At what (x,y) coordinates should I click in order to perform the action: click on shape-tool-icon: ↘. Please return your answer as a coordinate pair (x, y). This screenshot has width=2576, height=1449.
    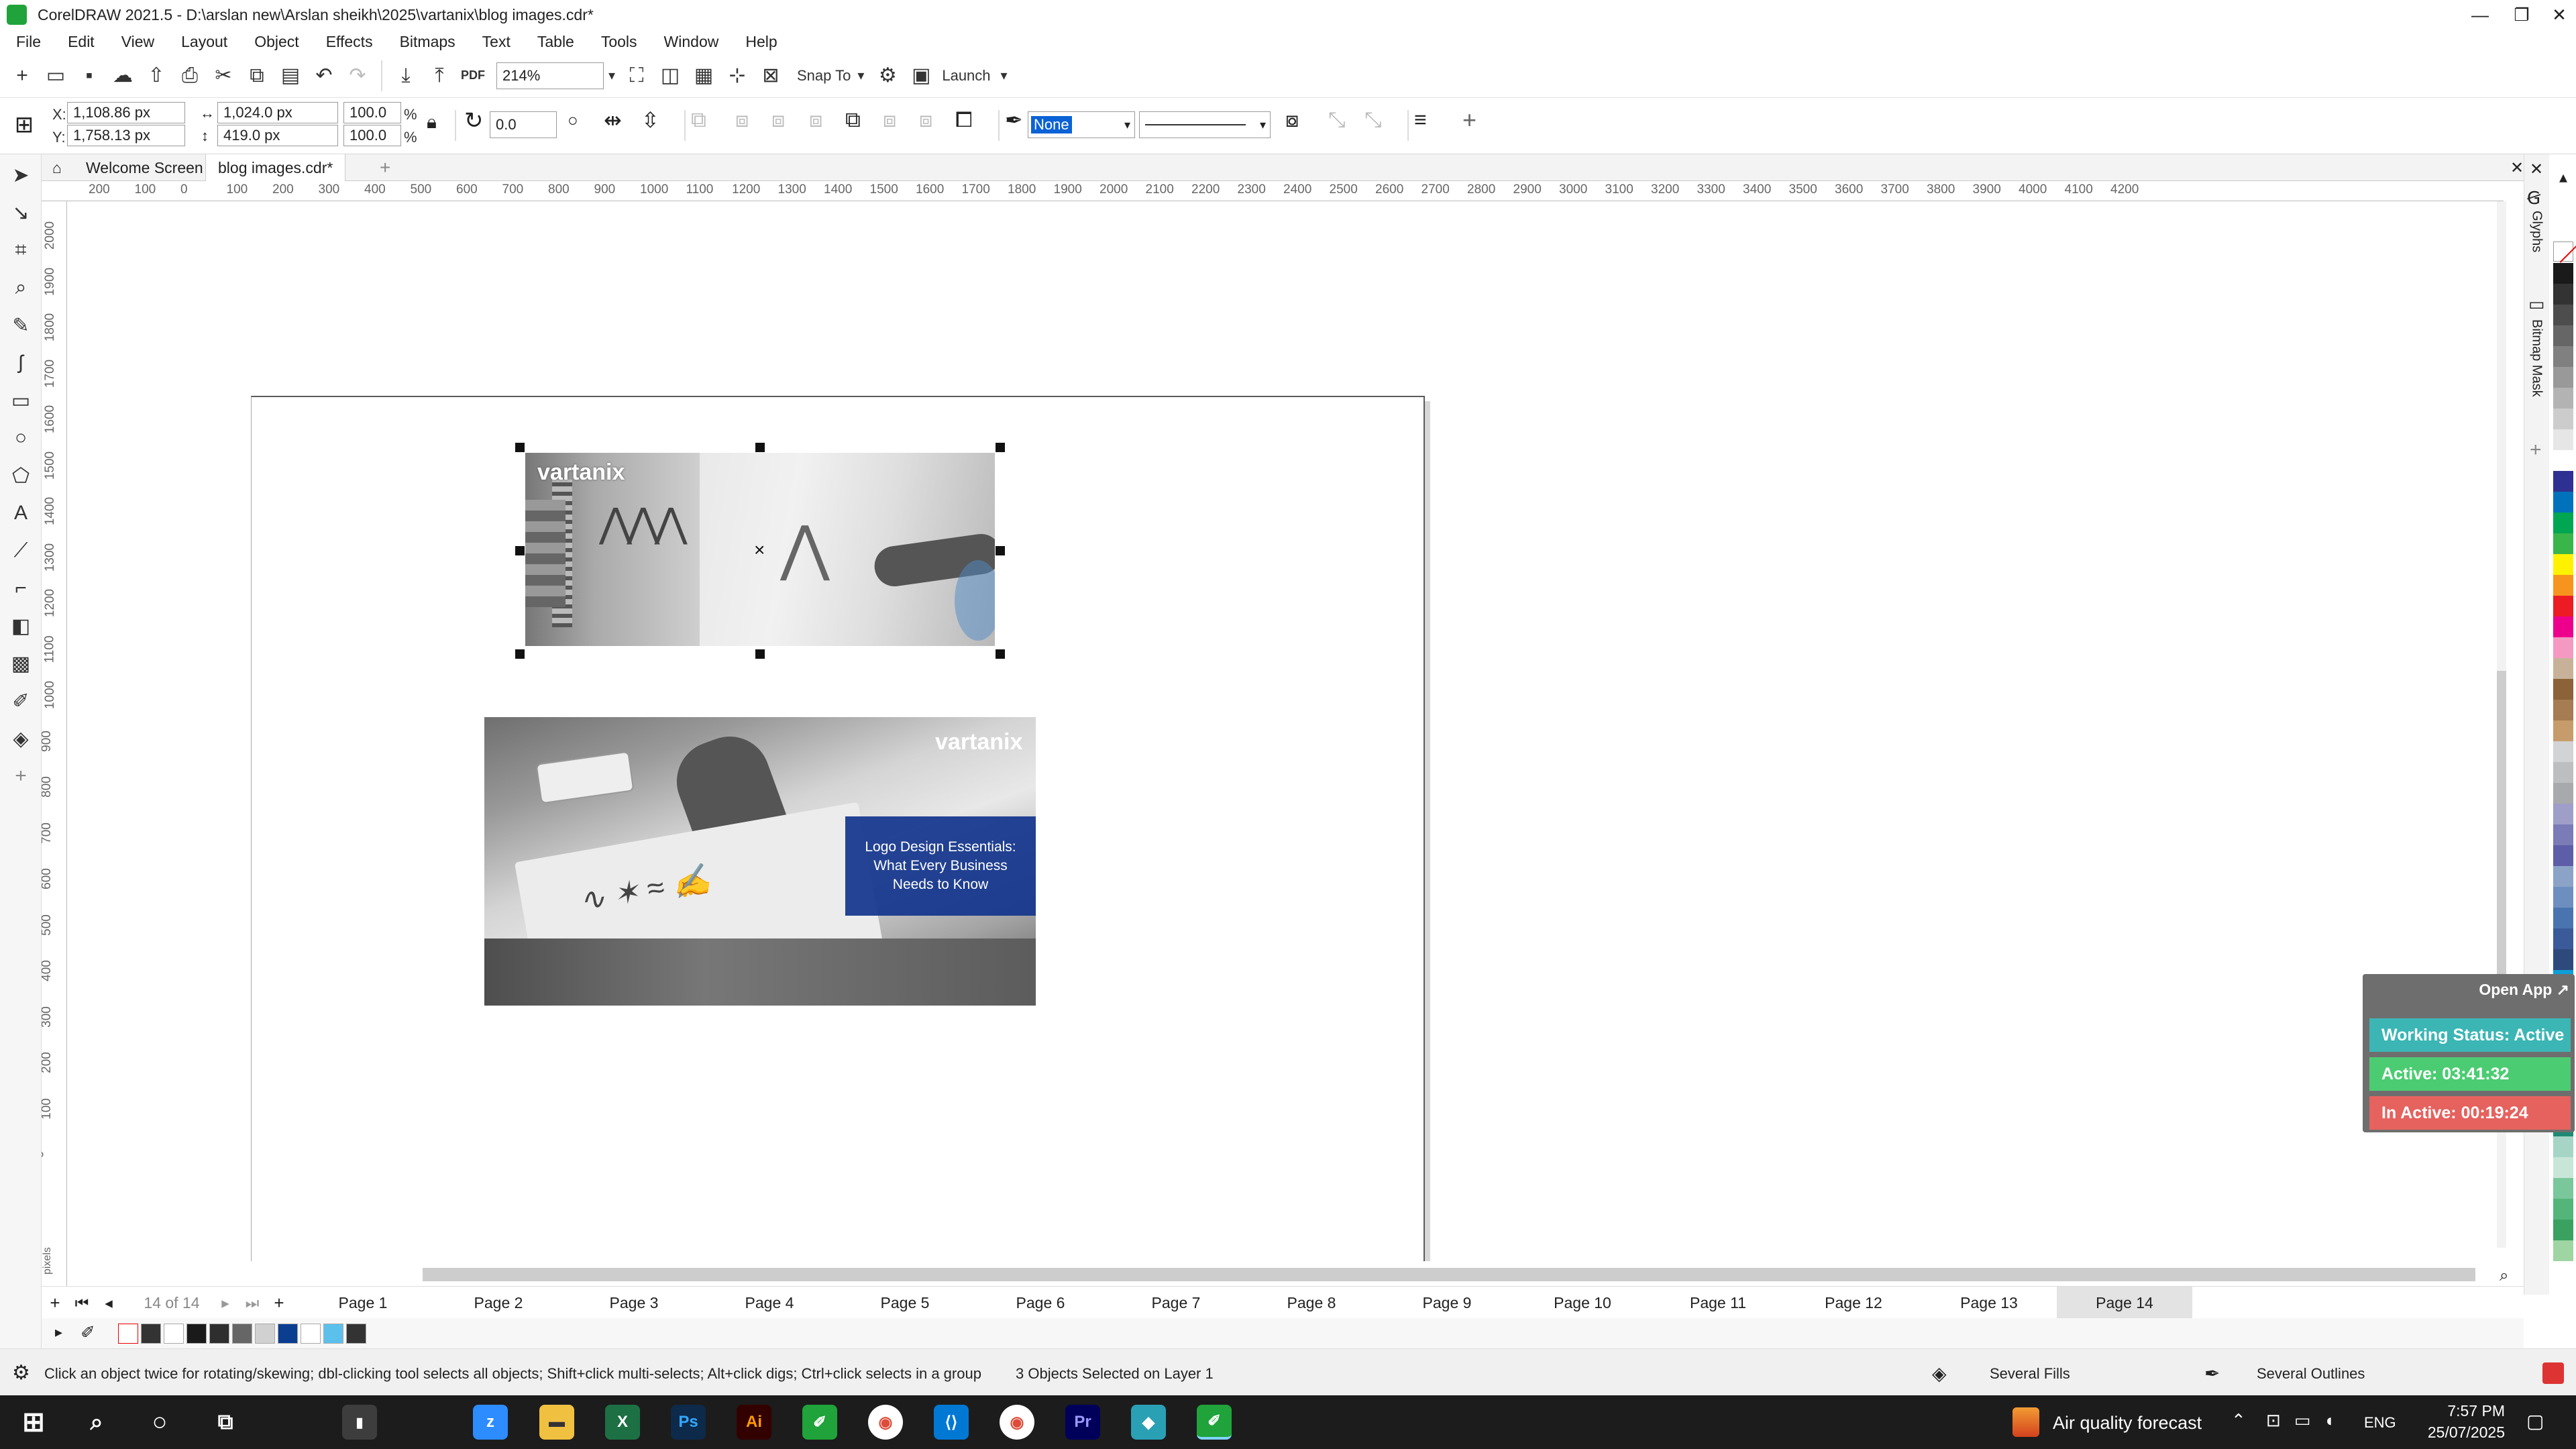
    Looking at the image, I should click on (21, 213).